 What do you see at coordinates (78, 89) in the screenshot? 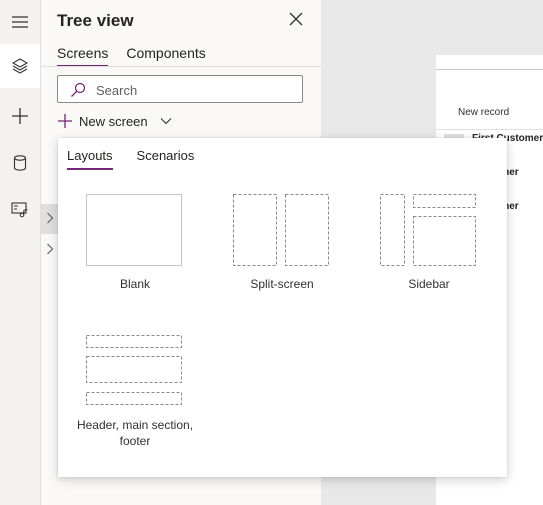
I see `search-icon` at bounding box center [78, 89].